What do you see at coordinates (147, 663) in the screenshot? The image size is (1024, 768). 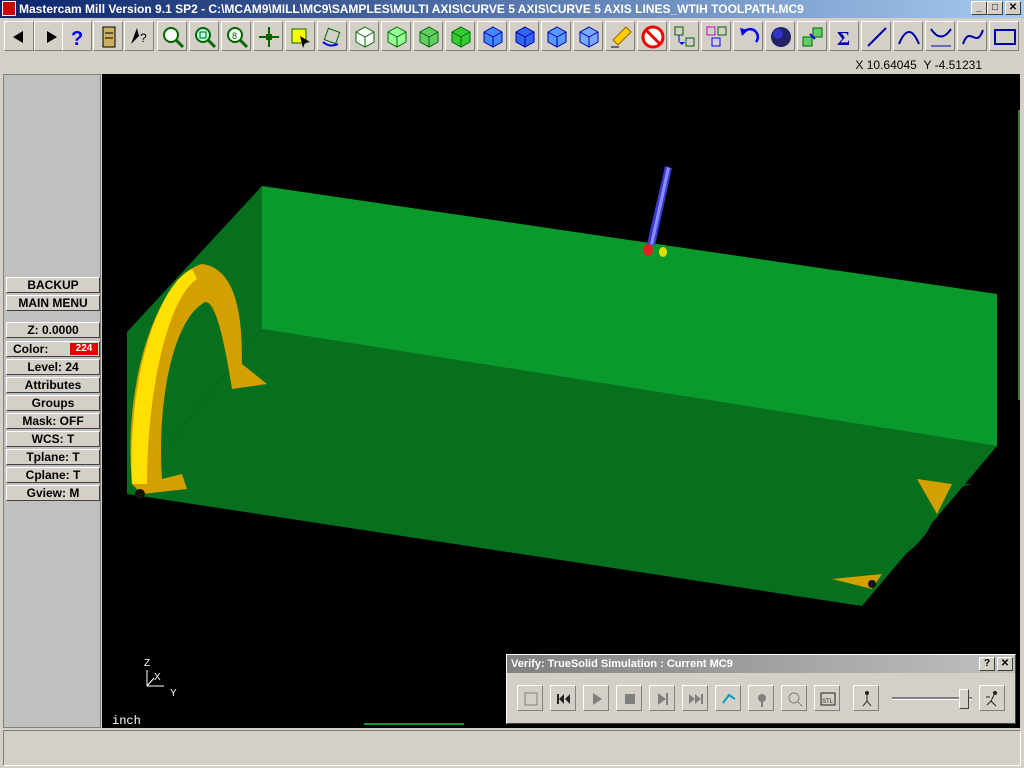 I see `axis-z-label: Z` at bounding box center [147, 663].